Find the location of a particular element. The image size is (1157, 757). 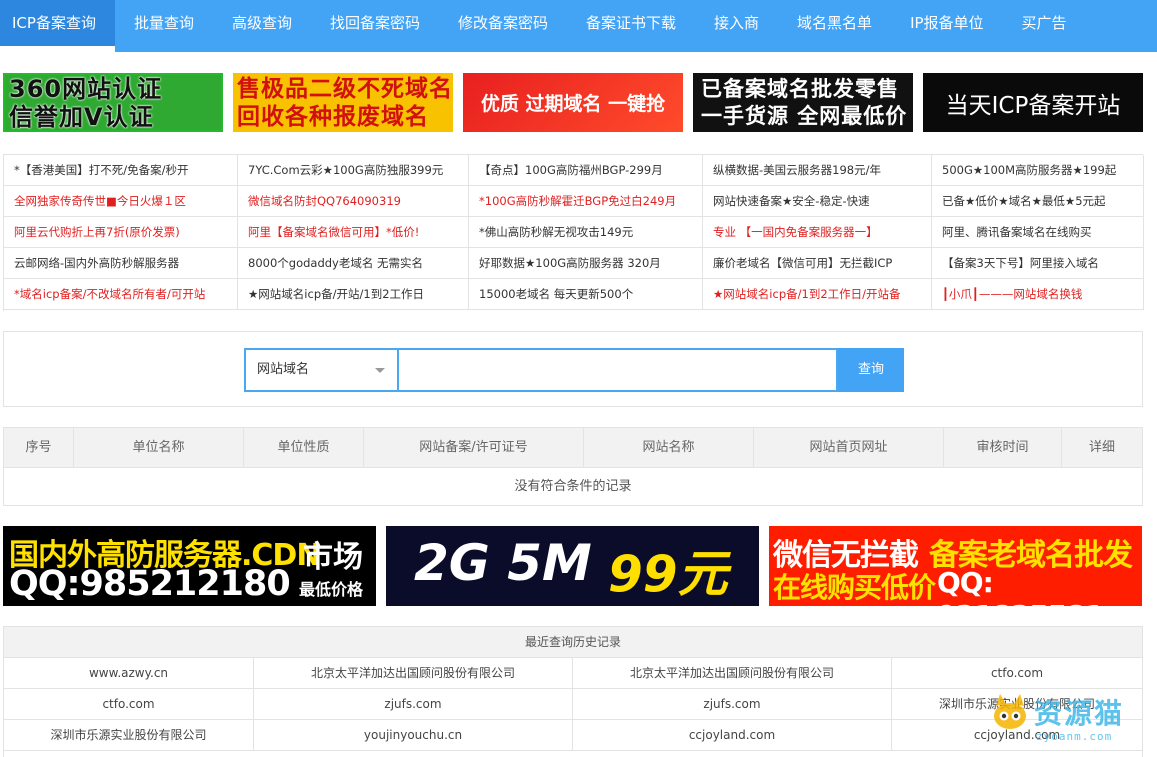

chevron-down-icon is located at coordinates (380, 370).